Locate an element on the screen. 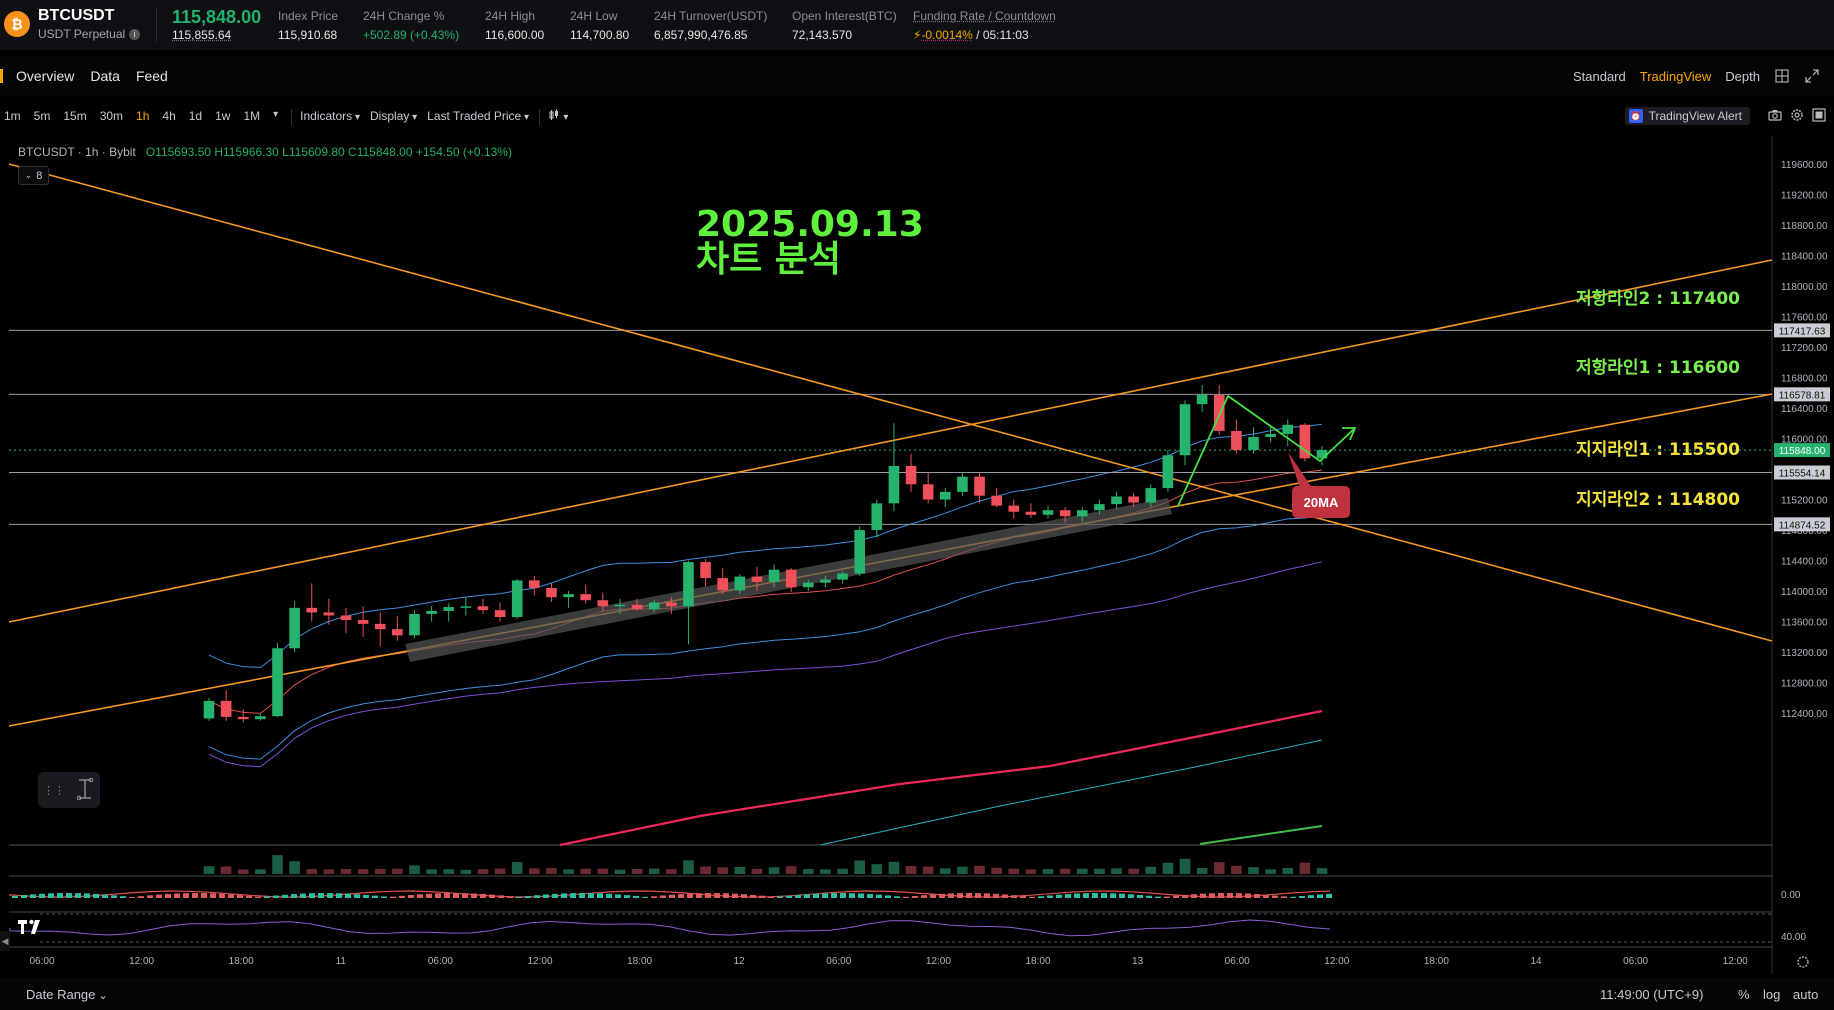 The height and width of the screenshot is (1010, 1834). fullscreen-icon is located at coordinates (1819, 116).